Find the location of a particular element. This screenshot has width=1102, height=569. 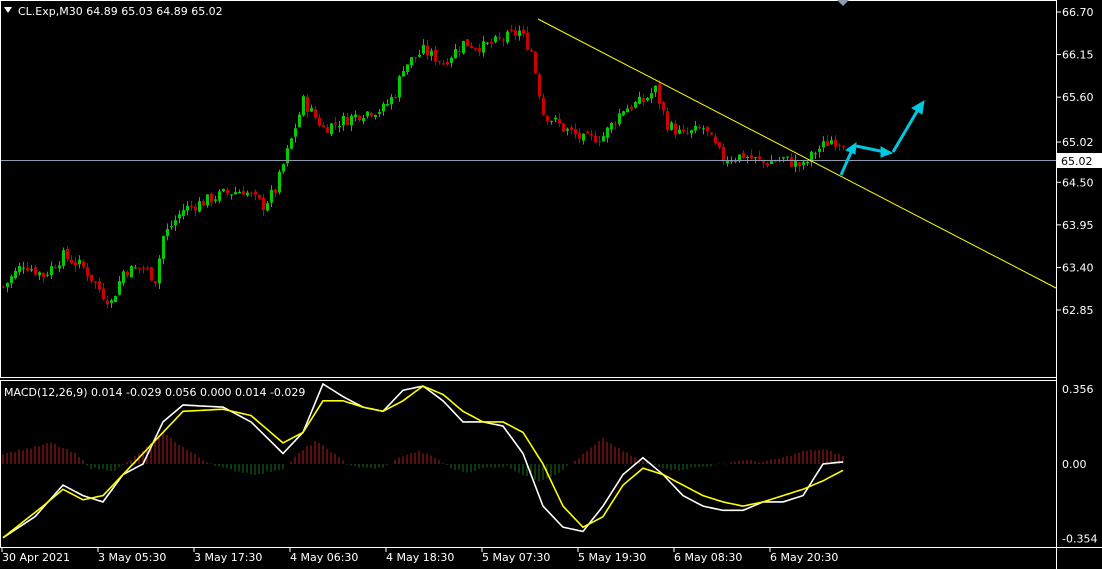

arrowhead-icon is located at coordinates (887, 152).